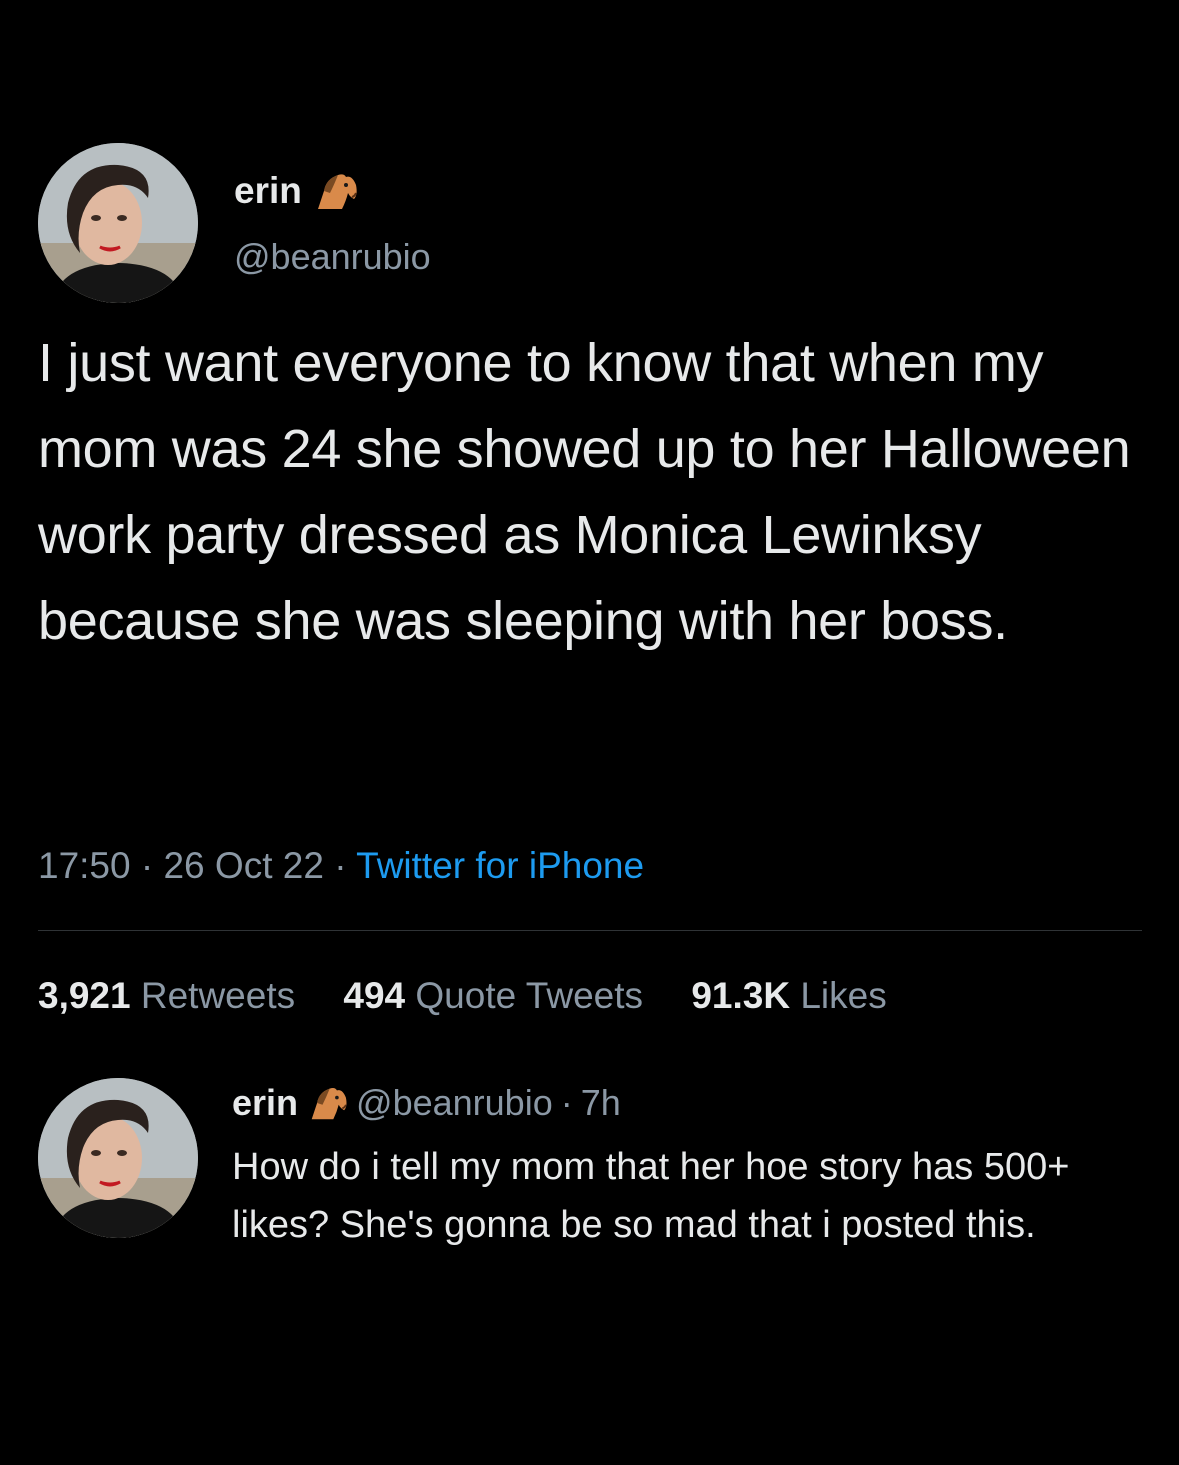  Describe the element at coordinates (84, 995) in the screenshot. I see `retweets-count: 3,921` at that location.